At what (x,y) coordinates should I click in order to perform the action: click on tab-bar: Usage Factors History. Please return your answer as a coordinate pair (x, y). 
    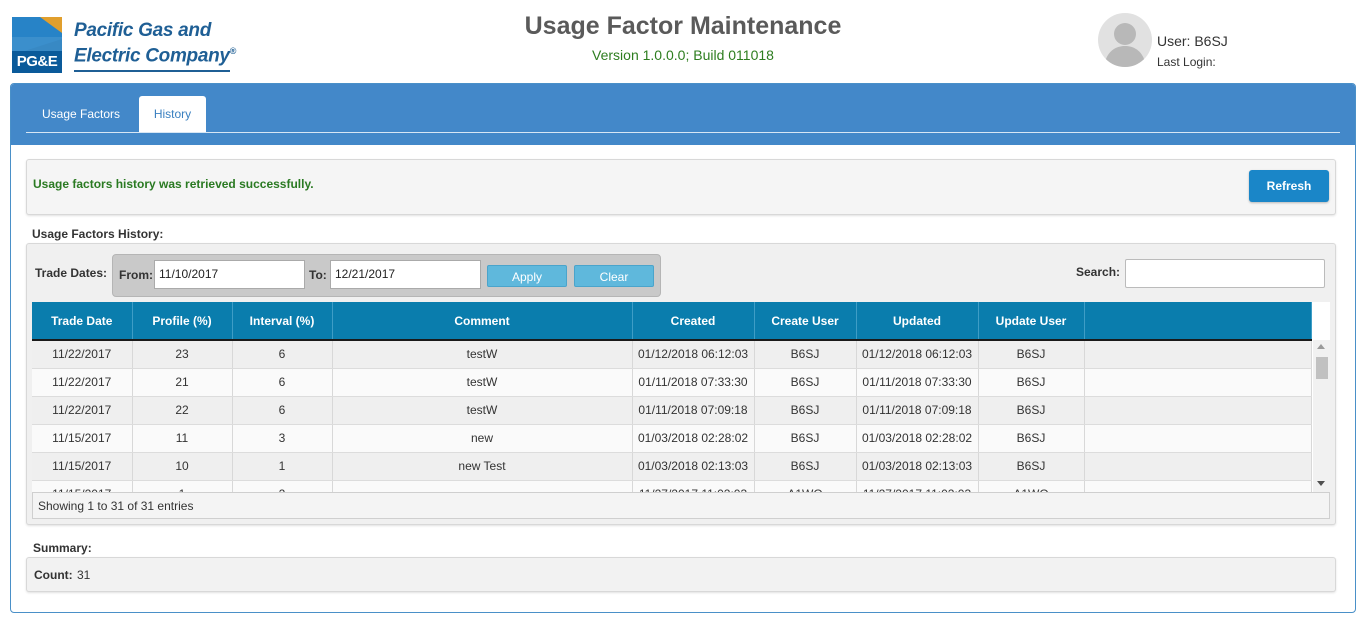
    Looking at the image, I should click on (683, 114).